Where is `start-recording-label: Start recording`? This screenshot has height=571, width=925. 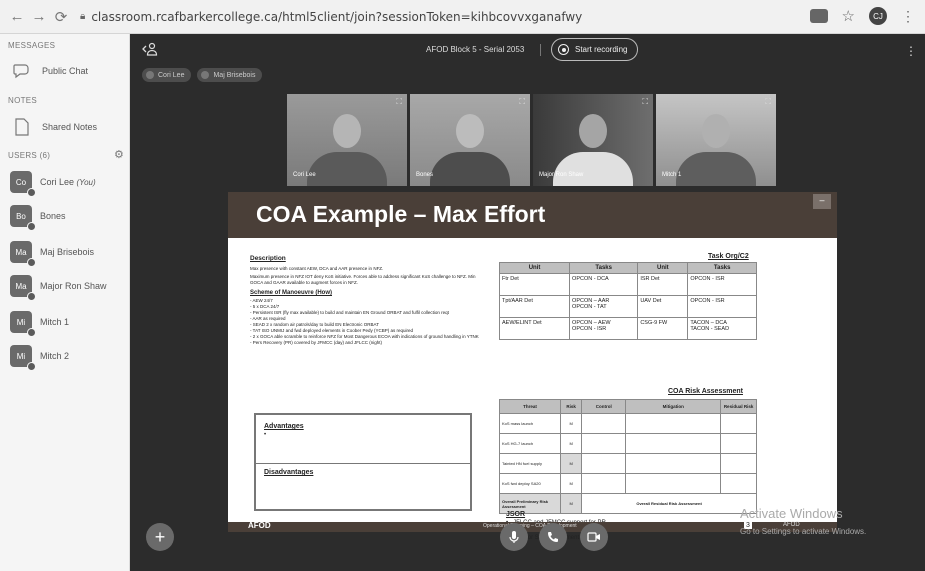 start-recording-label: Start recording is located at coordinates (601, 49).